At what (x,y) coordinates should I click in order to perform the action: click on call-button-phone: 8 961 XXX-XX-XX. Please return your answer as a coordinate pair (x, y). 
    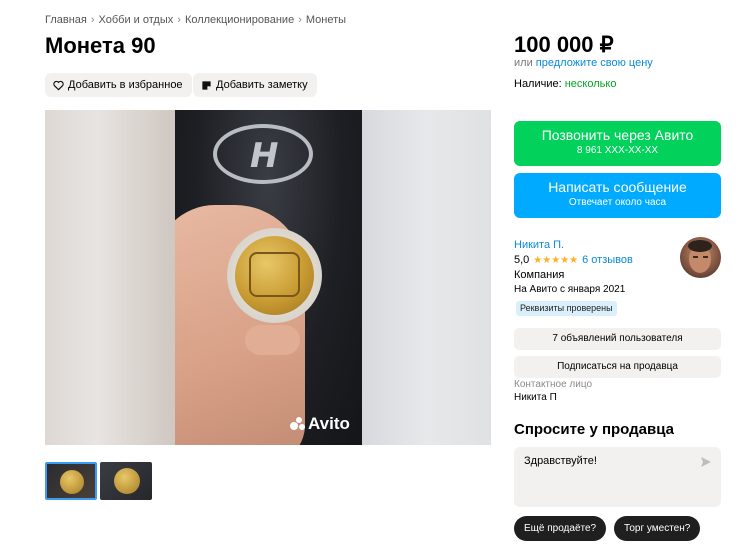
    Looking at the image, I should click on (617, 150).